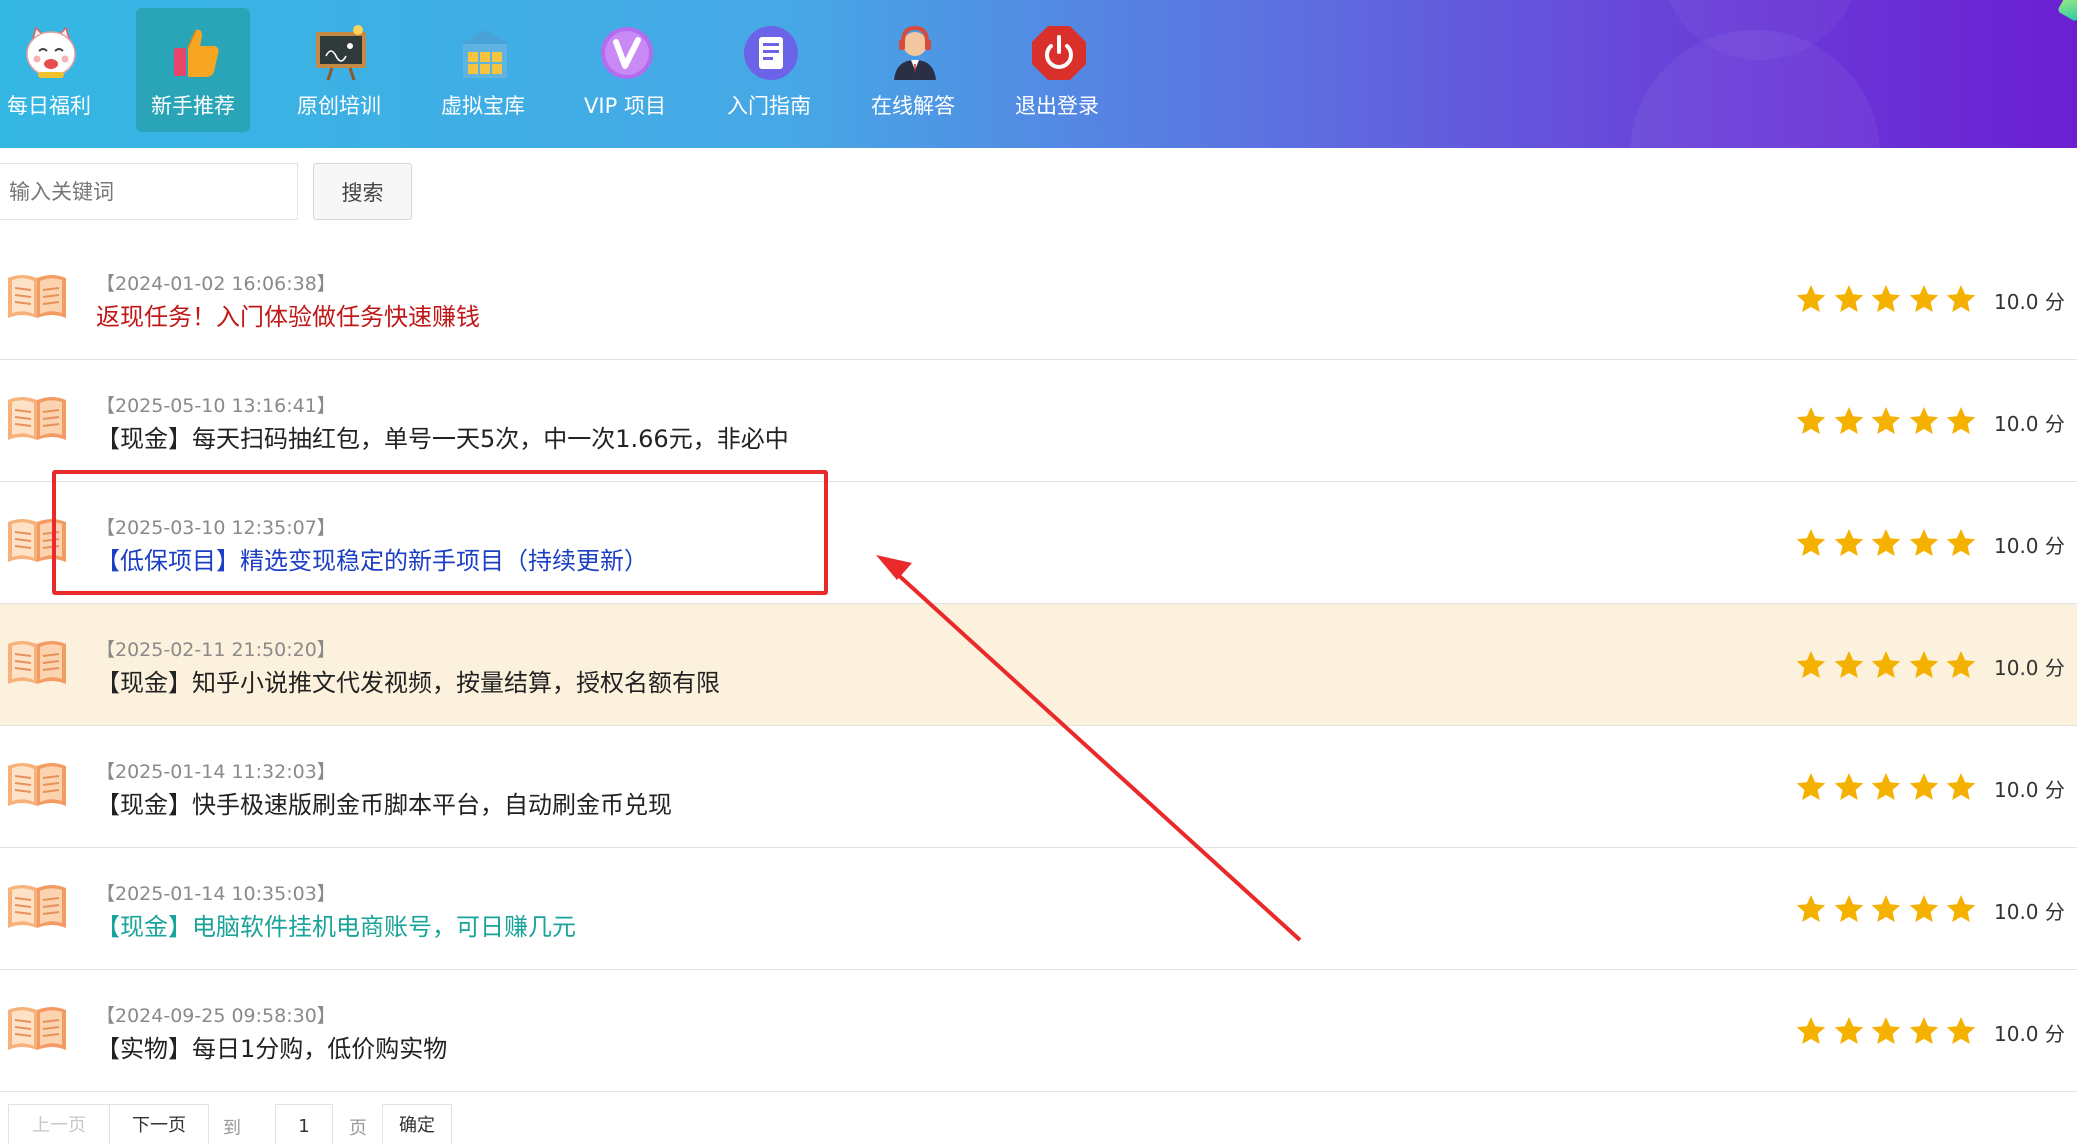 This screenshot has width=2077, height=1144. What do you see at coordinates (159, 1124) in the screenshot?
I see `next-page-button: 下一页` at bounding box center [159, 1124].